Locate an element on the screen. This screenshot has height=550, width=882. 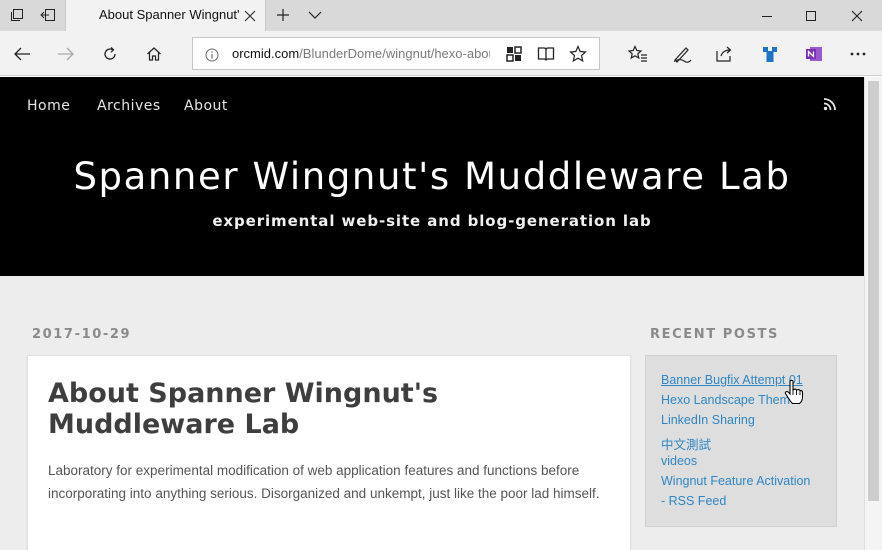
scrollbar-thumb is located at coordinates (873, 291).